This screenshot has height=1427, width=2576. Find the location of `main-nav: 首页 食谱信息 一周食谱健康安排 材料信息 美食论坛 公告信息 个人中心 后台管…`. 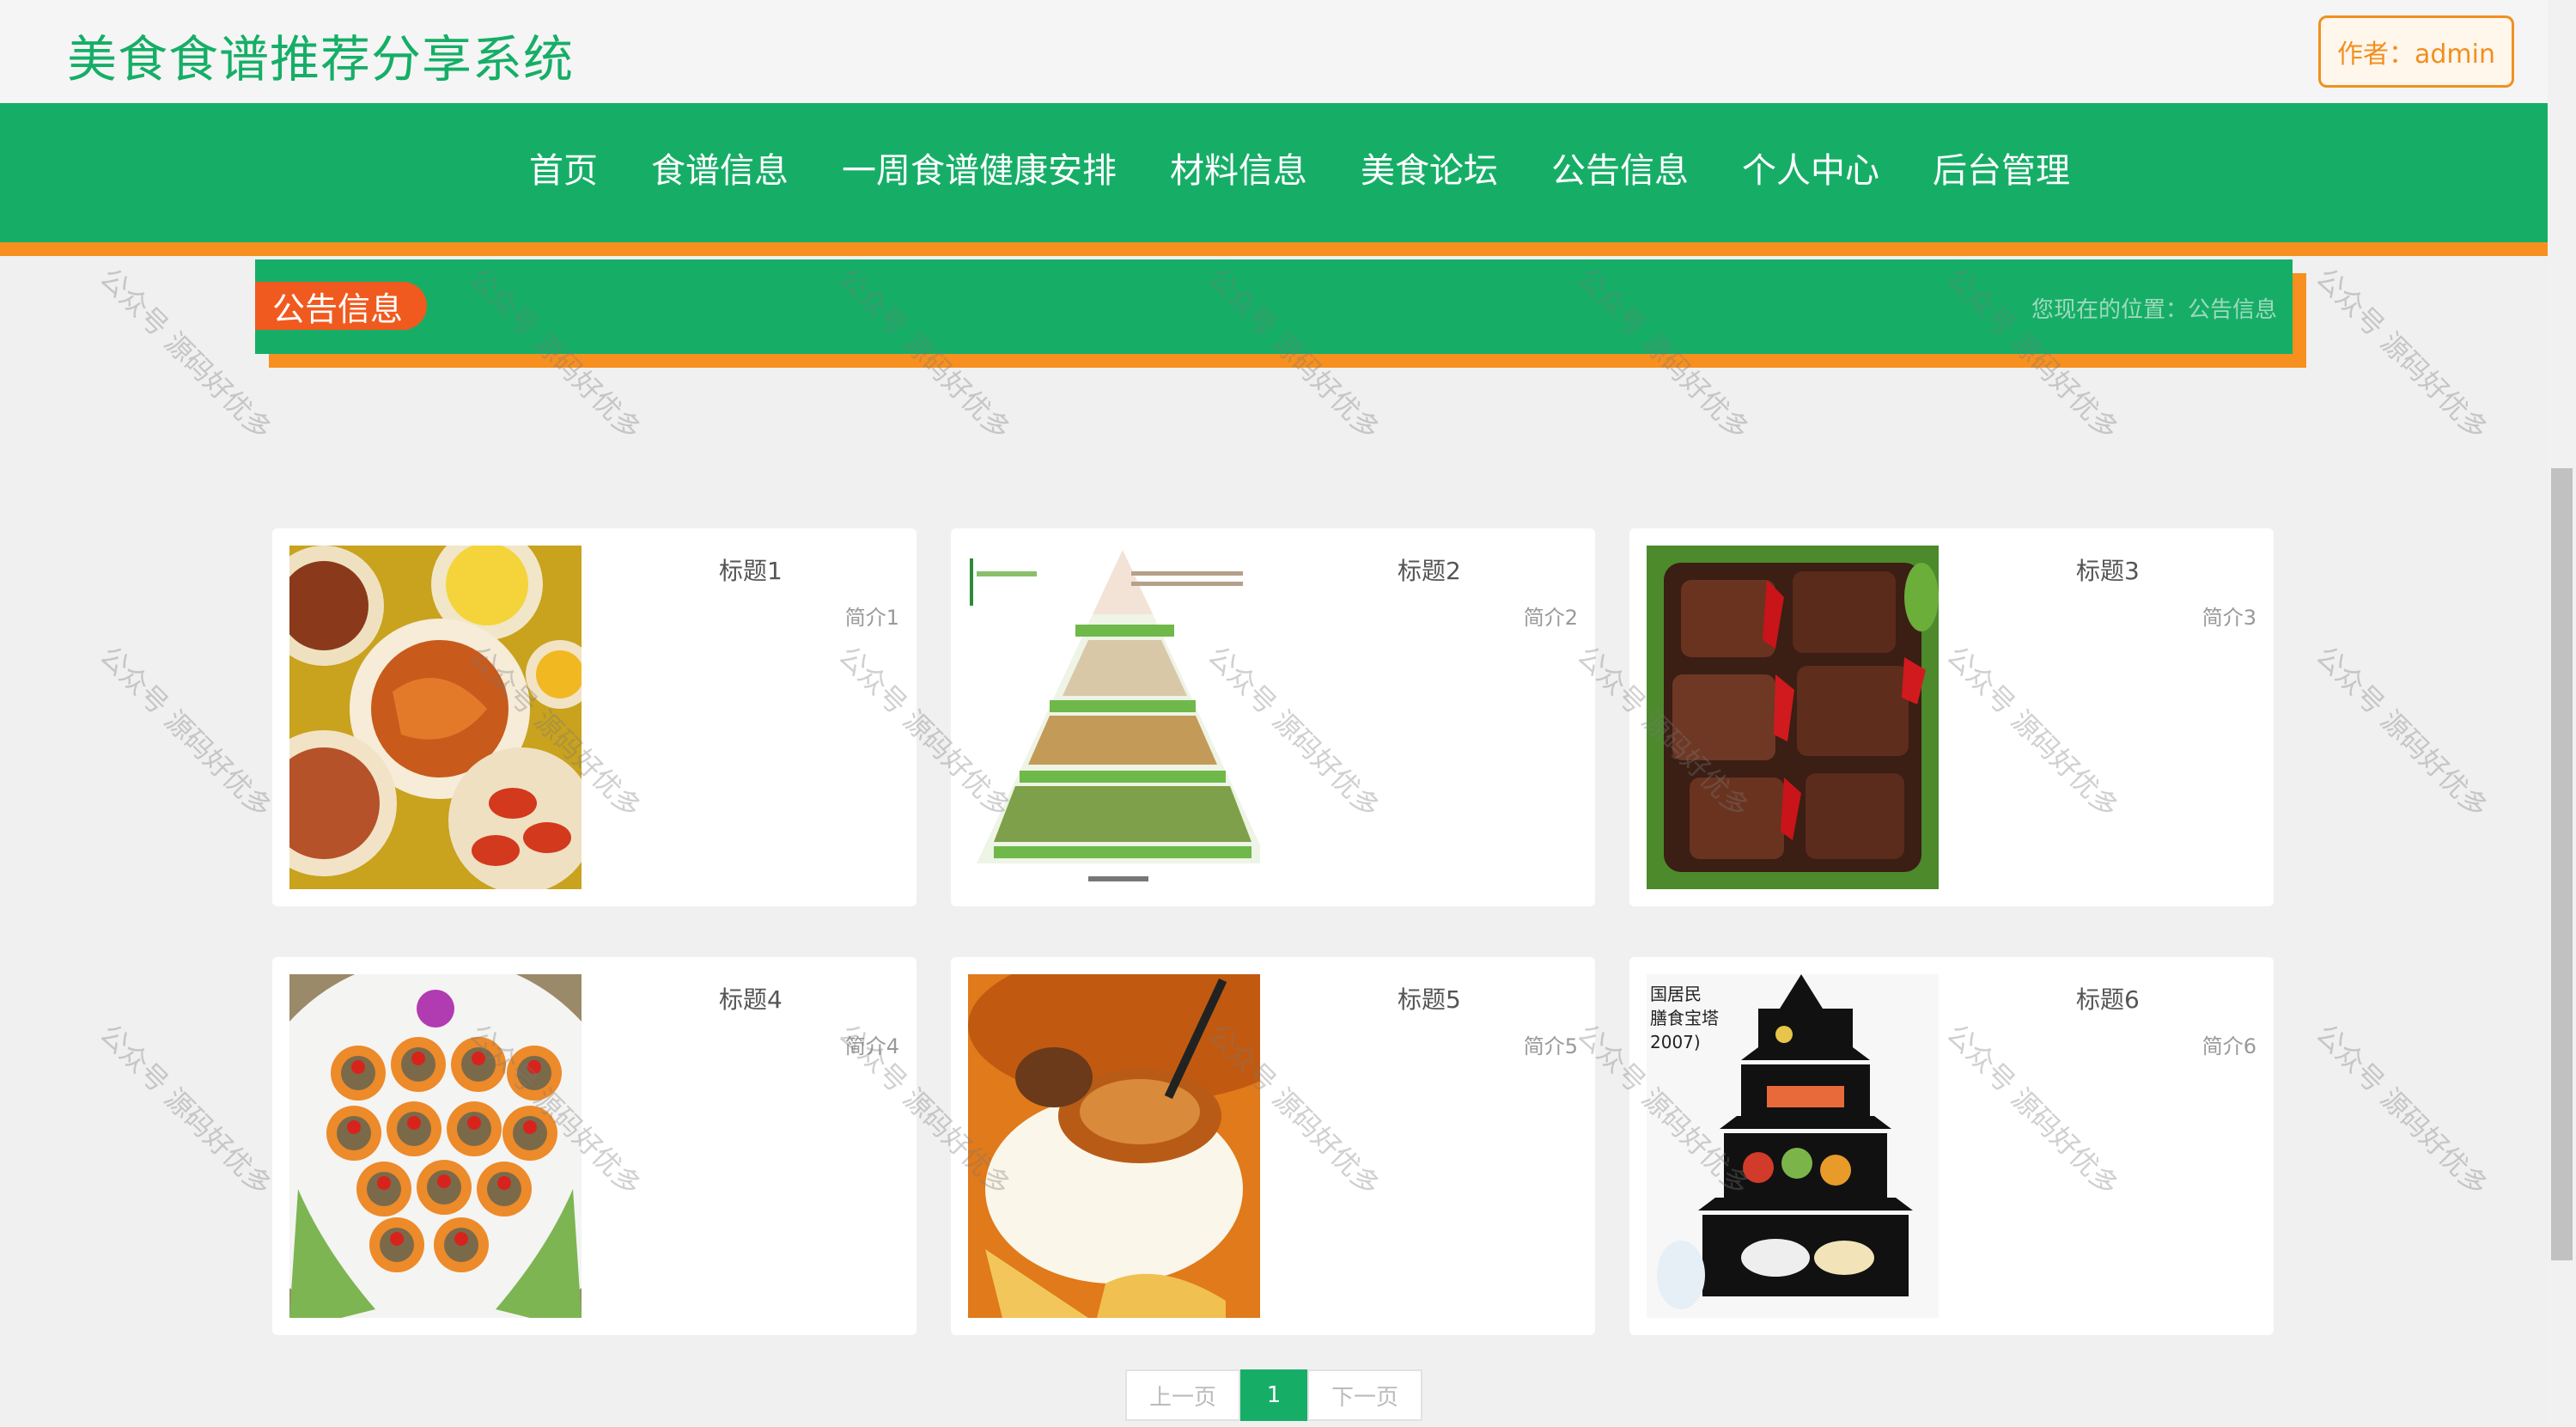

main-nav: 首页 食谱信息 一周食谱健康安排 材料信息 美食论坛 公告信息 个人中心 后台管… is located at coordinates (1274, 172).